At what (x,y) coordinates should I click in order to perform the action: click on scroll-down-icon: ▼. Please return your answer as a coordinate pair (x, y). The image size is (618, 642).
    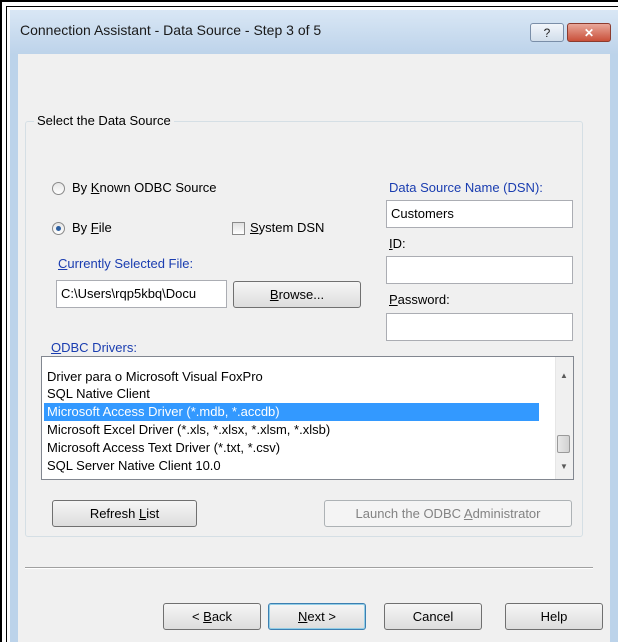
    Looking at the image, I should click on (564, 466).